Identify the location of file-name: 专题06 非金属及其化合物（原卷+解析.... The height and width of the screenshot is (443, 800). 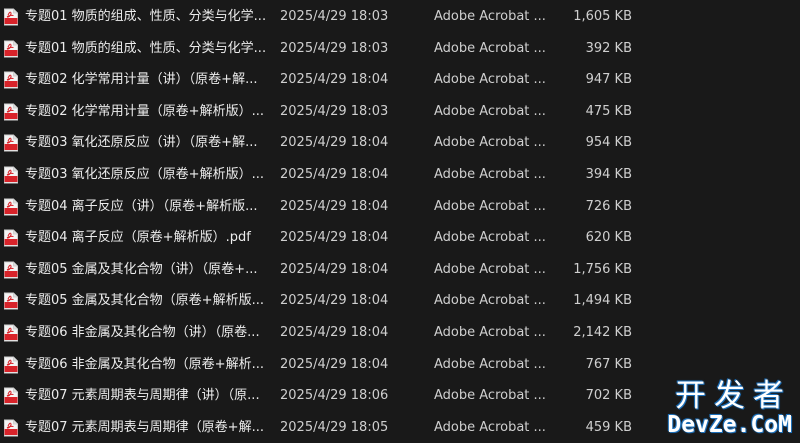
(144, 364).